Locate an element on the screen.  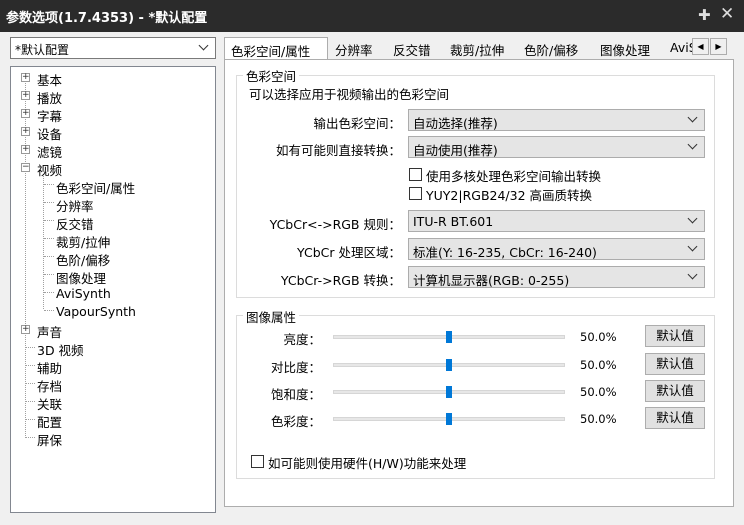
ycbcr-conversion-select: 计算机显示器(RGB: 0-255) is located at coordinates (556, 277).